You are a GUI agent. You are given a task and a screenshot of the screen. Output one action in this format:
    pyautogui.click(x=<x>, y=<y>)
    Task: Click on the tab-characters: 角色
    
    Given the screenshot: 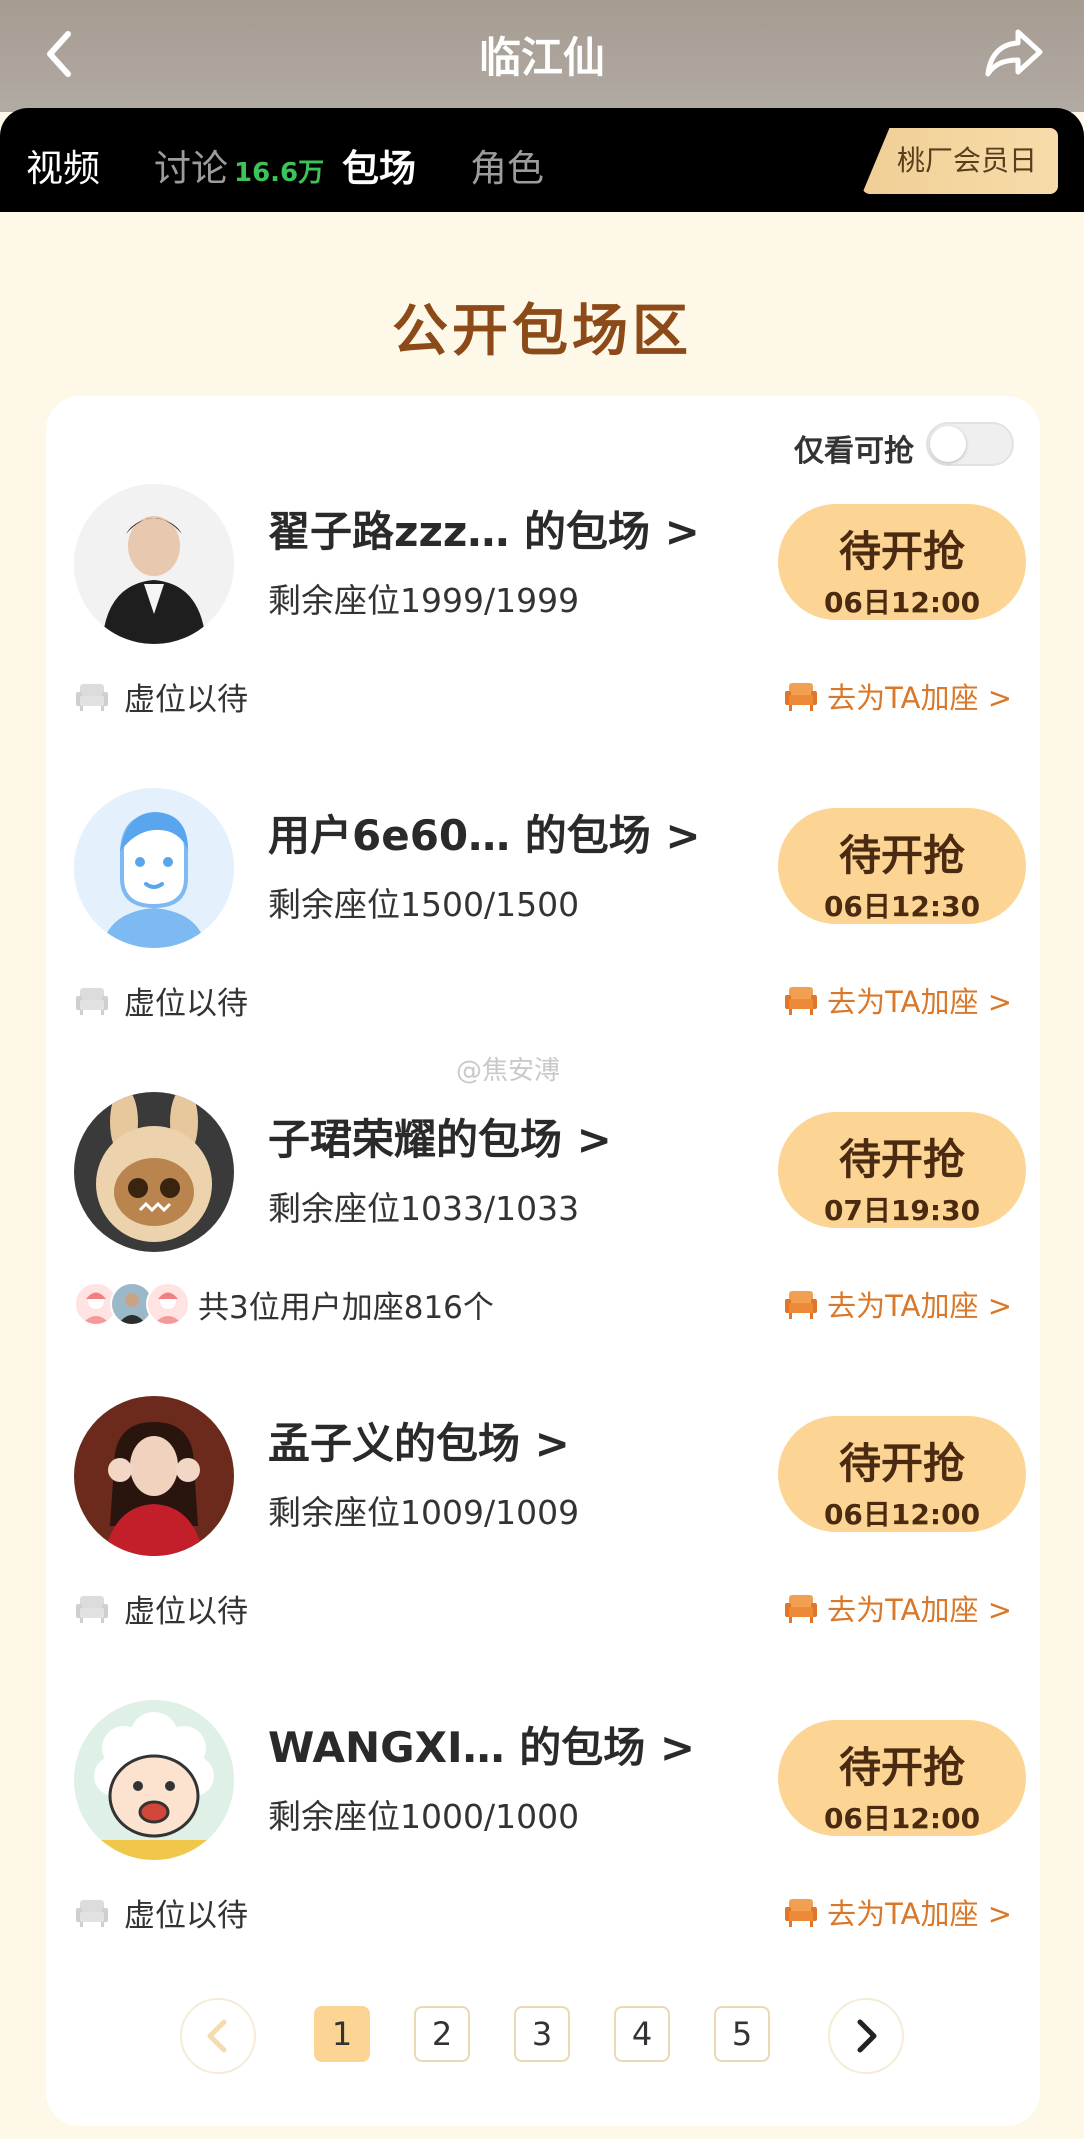 What is the action you would take?
    pyautogui.click(x=507, y=165)
    